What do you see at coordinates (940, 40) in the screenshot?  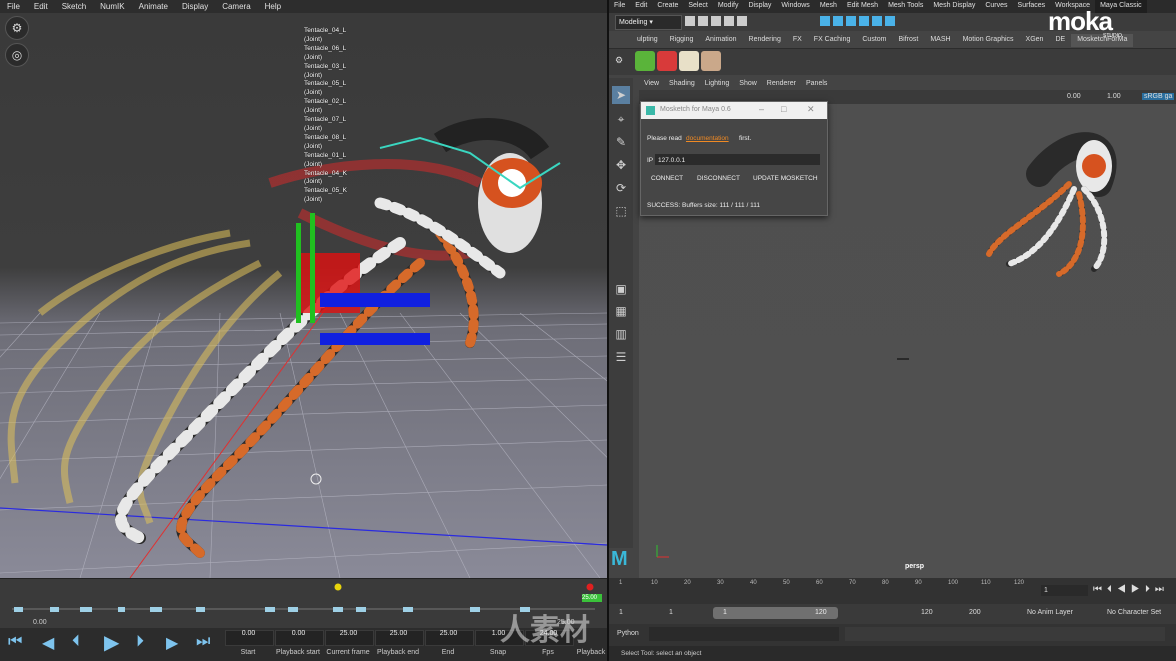 I see `tab-mash: MASH` at bounding box center [940, 40].